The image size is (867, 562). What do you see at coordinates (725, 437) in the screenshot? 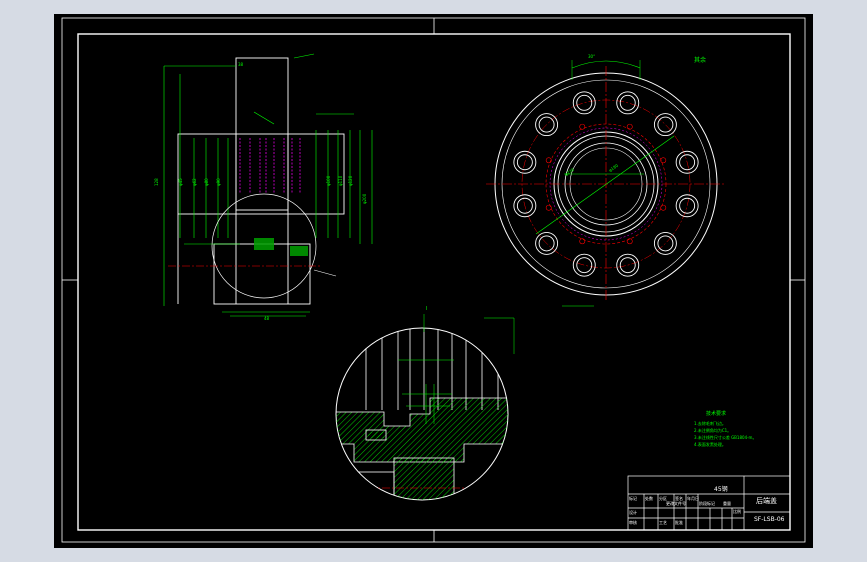
I see `tech-note-3: 3.未注线性尺寸公差 GB1804-m。` at bounding box center [725, 437].